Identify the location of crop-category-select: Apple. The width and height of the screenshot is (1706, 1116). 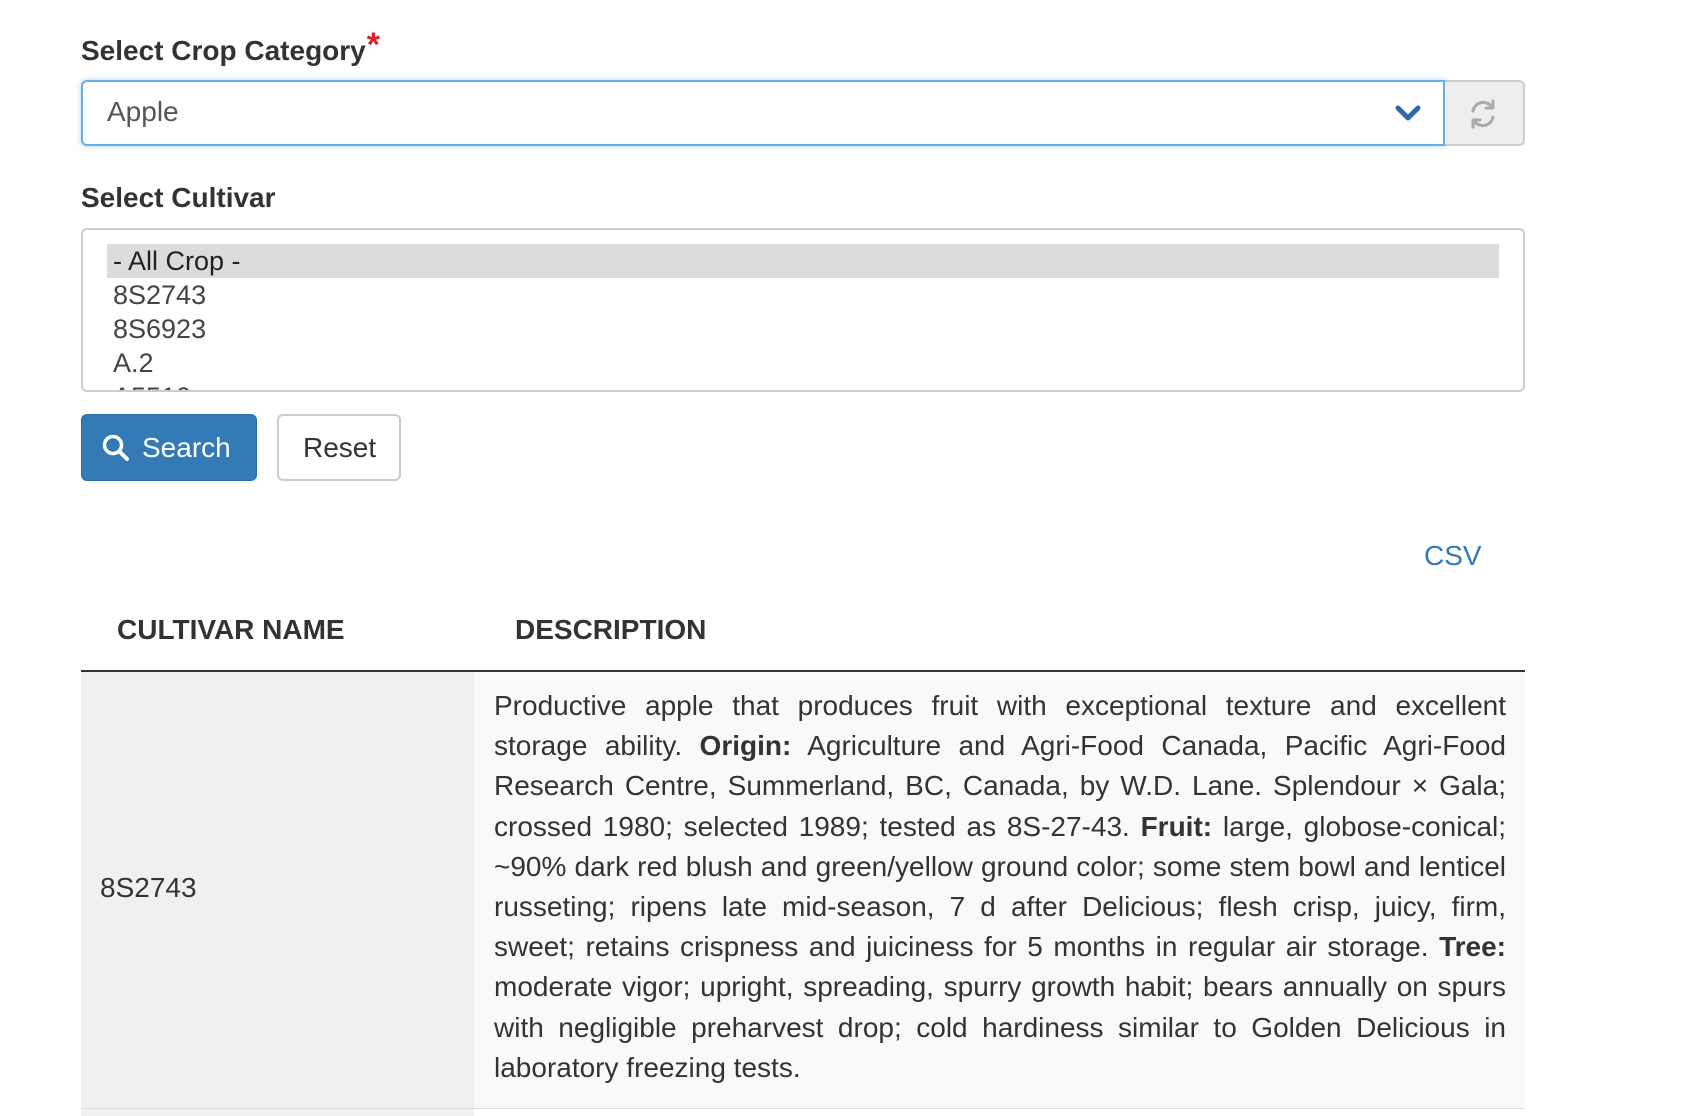
(763, 113).